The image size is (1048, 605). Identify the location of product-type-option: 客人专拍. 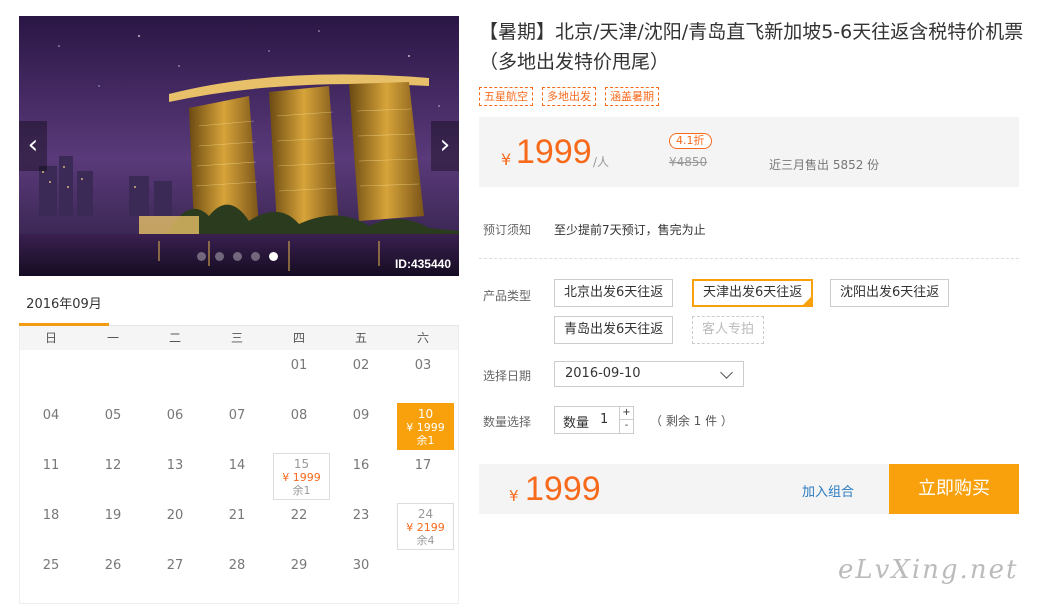
(728, 330).